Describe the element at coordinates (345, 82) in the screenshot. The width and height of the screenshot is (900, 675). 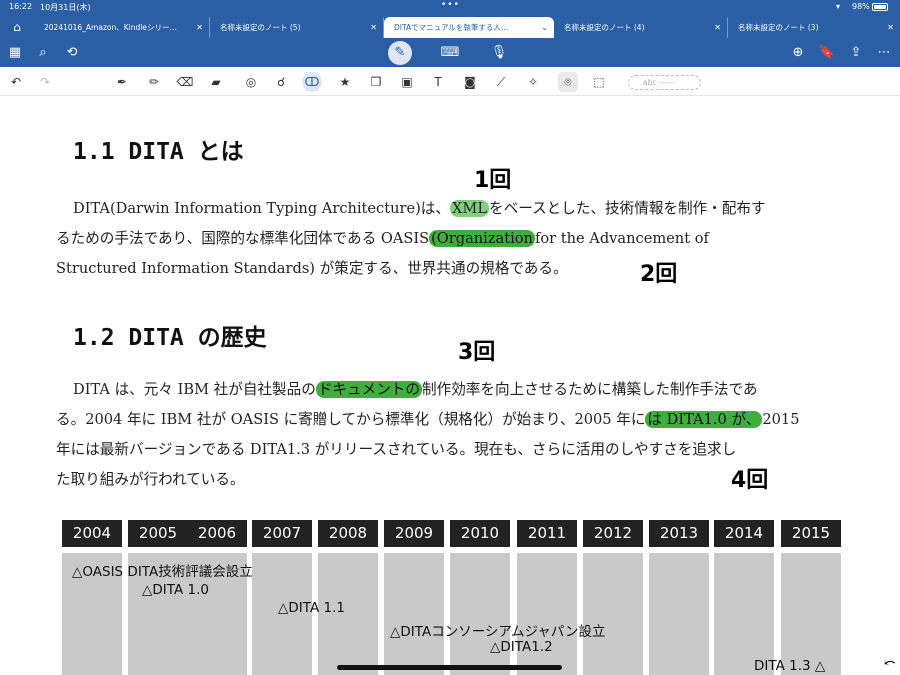
I see `sticker-icon: ★` at that location.